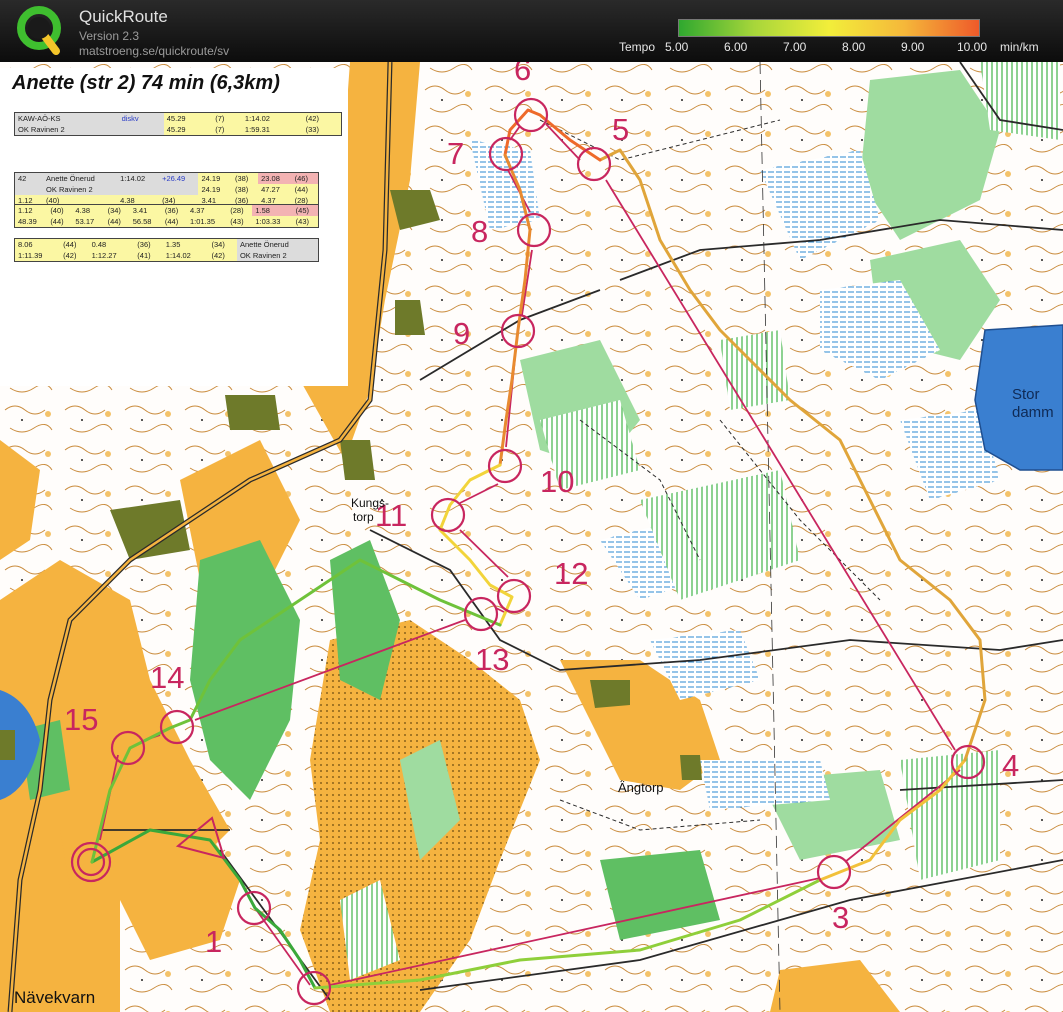  I want to click on place-name-navekvarn: Nävekvarn, so click(55, 997).